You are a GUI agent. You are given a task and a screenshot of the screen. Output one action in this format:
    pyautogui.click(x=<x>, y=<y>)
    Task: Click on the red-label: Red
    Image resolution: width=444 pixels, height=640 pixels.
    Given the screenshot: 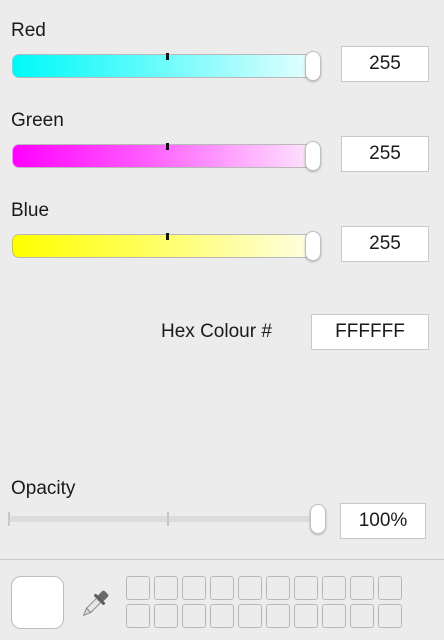 What is the action you would take?
    pyautogui.click(x=28, y=30)
    